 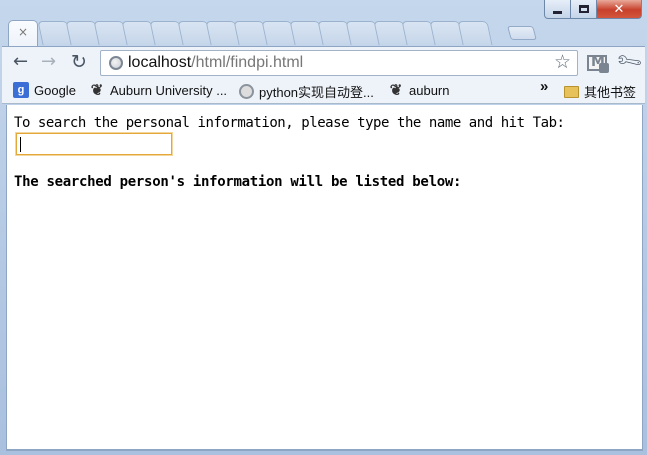 I want to click on folder-icon, so click(x=571, y=91).